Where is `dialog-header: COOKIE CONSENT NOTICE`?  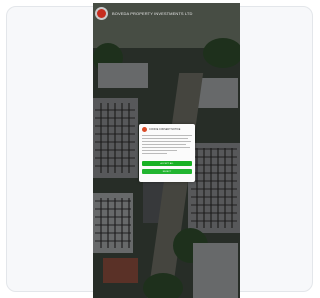 dialog-header: COOKIE CONSENT NOTICE is located at coordinates (161, 129).